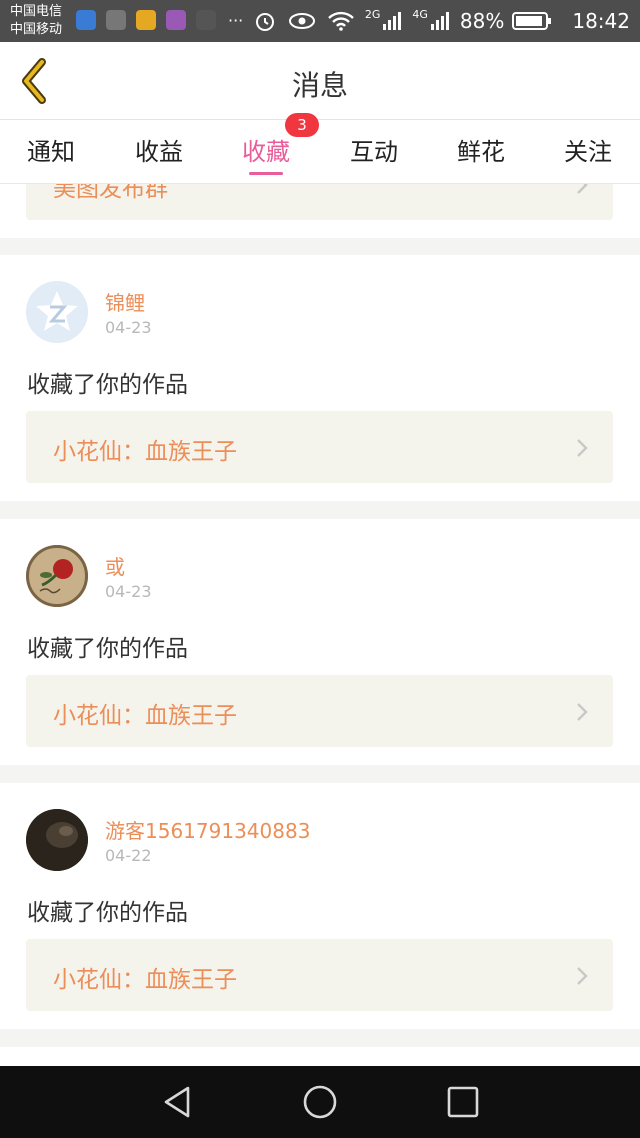 The width and height of the screenshot is (640, 1138). I want to click on nav-bar: 消息, so click(320, 81).